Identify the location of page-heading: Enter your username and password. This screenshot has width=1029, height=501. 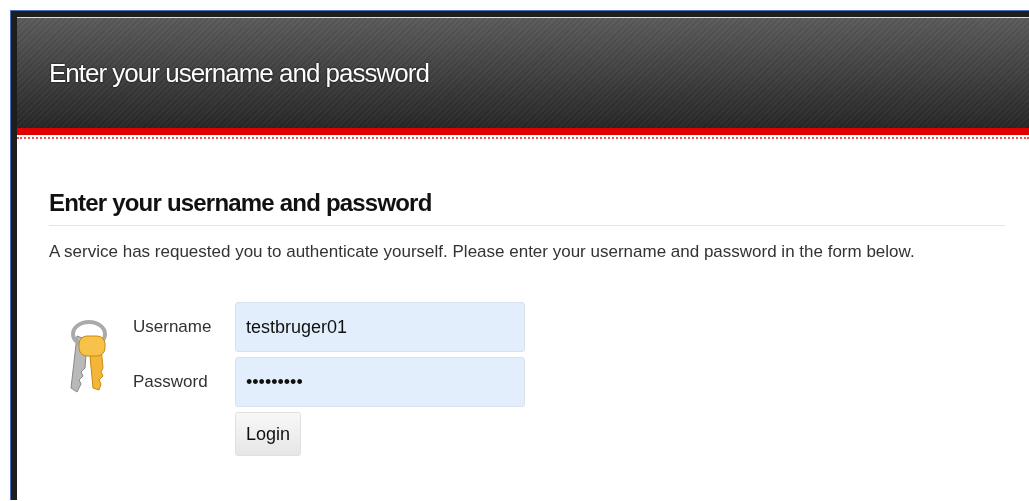
(527, 207).